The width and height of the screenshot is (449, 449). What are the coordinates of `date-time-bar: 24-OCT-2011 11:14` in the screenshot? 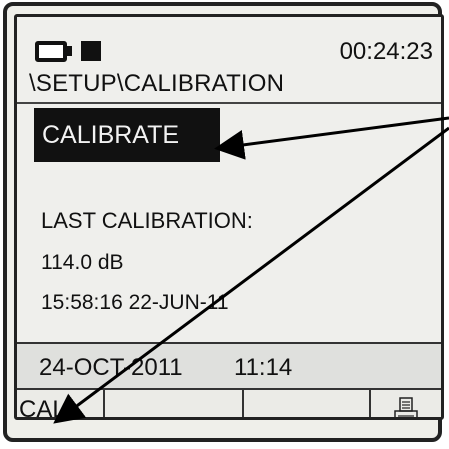 It's located at (229, 366).